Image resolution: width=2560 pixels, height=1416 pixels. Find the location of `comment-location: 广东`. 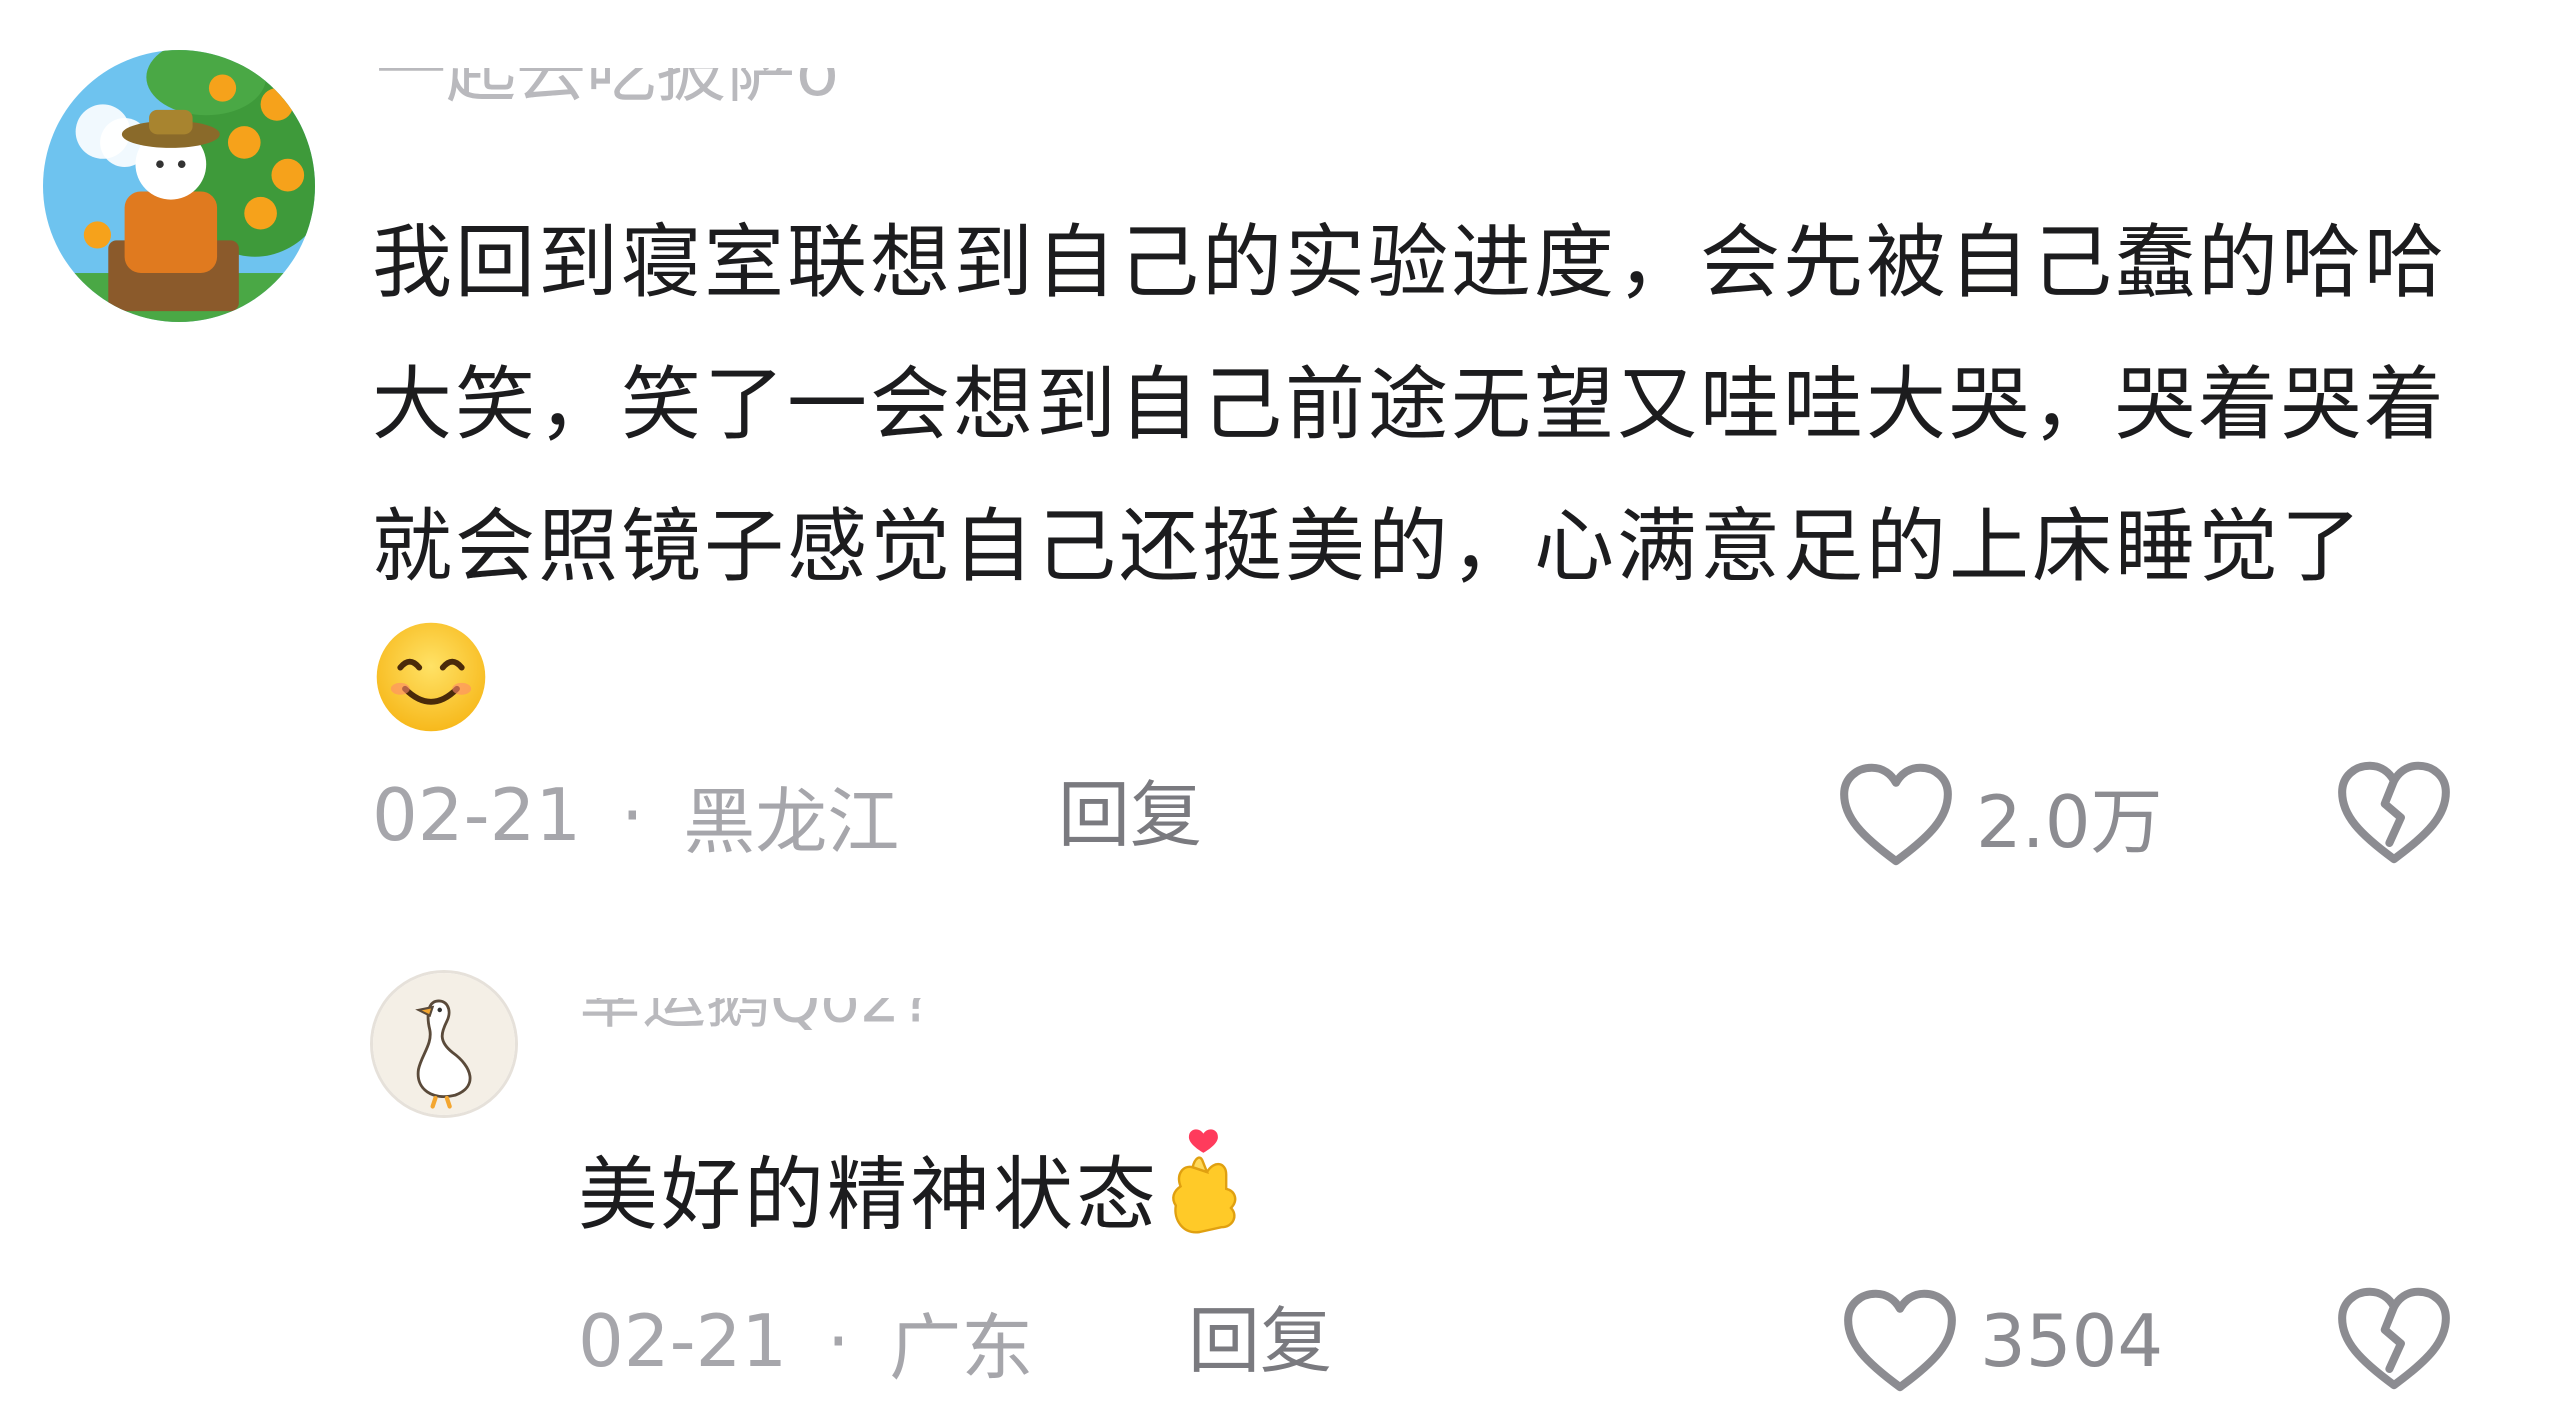

comment-location: 广东 is located at coordinates (961, 1347).